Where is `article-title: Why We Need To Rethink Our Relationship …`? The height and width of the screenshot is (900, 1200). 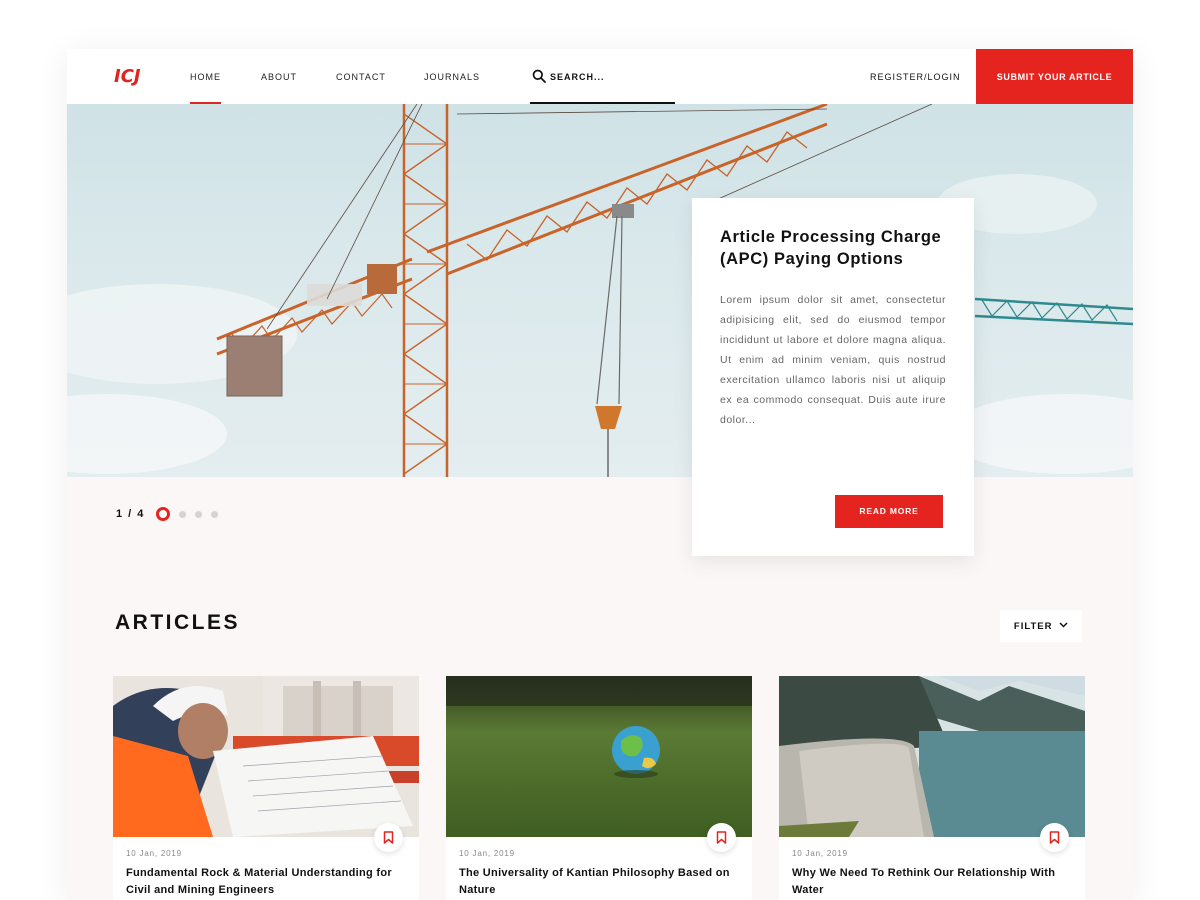 article-title: Why We Need To Rethink Our Relationship … is located at coordinates (932, 882).